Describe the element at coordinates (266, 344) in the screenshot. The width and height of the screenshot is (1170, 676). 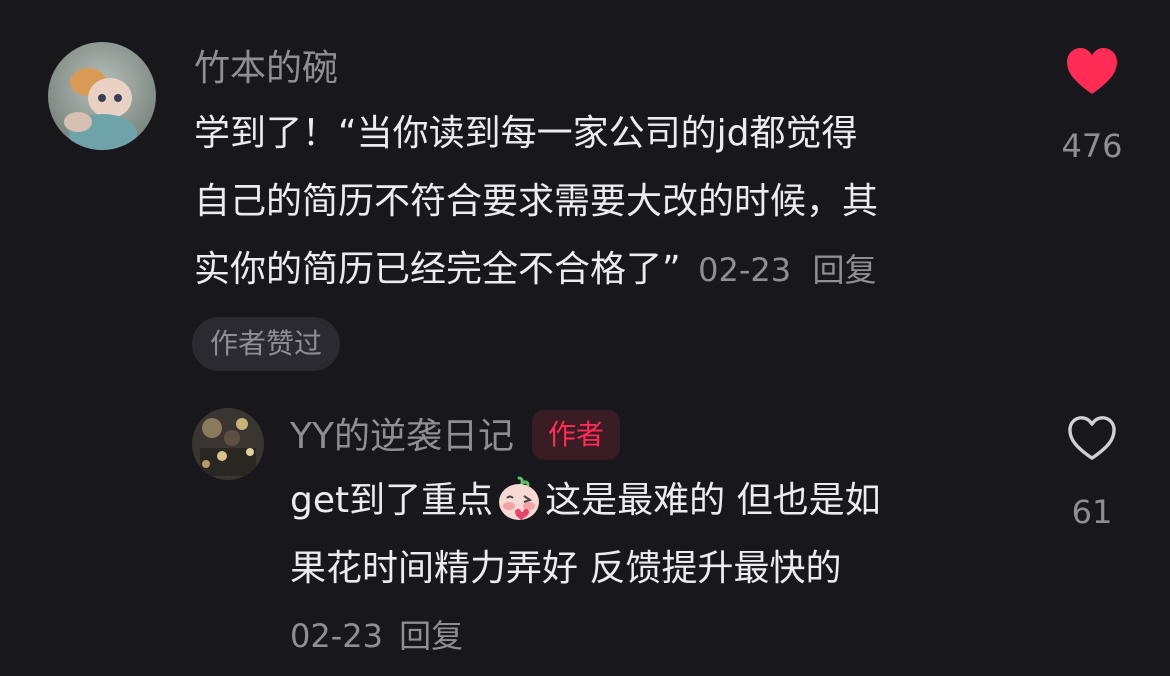
I see `author-liked-badge: 作者赞过` at that location.